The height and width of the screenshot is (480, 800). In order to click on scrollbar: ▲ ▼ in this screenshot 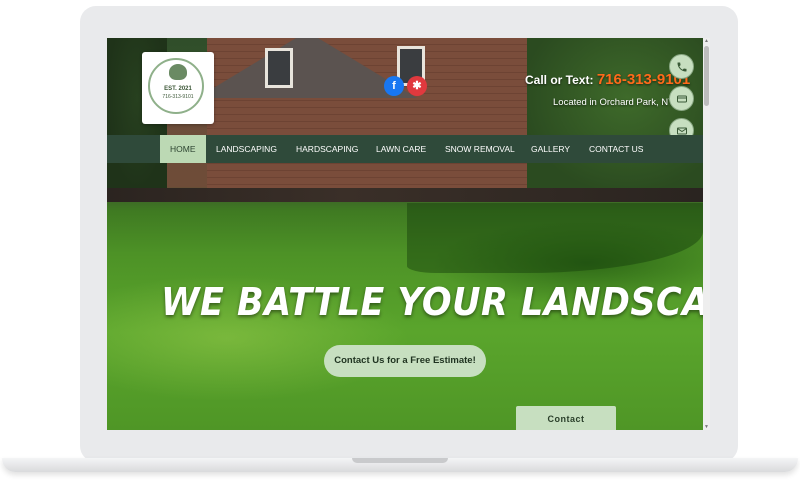, I will do `click(706, 234)`.